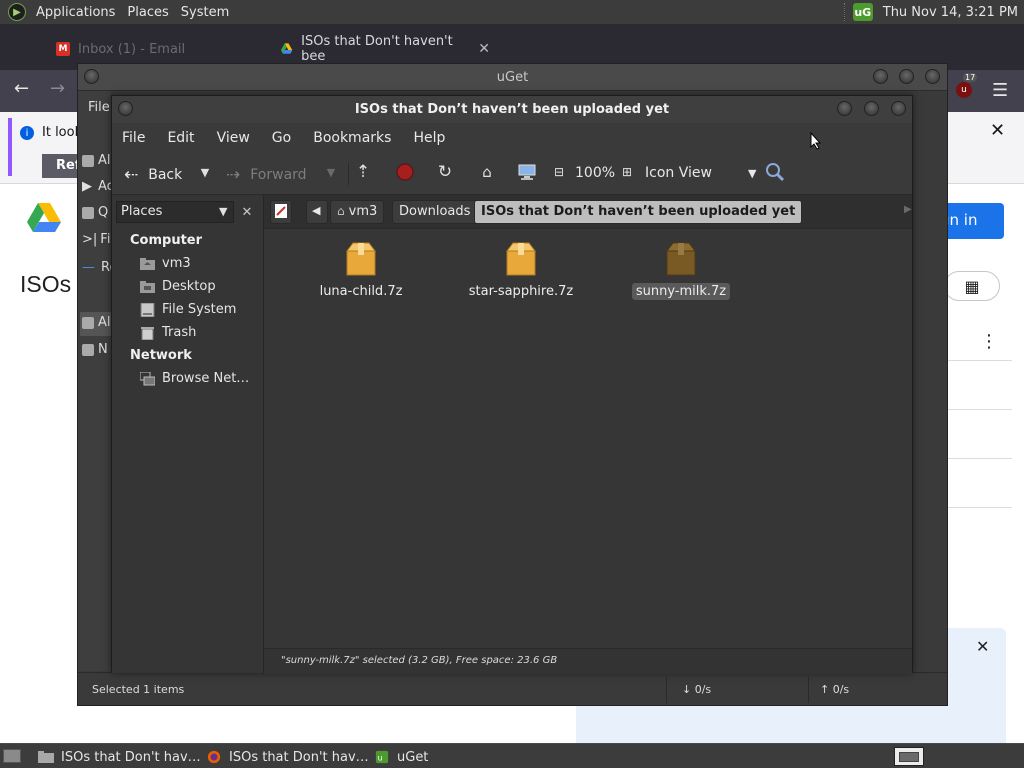 Image resolution: width=1024 pixels, height=768 pixels. Describe the element at coordinates (512, 688) in the screenshot. I see `uget-statusbar: Selected 1 items ↓ 0/s ↑ 0/s` at that location.